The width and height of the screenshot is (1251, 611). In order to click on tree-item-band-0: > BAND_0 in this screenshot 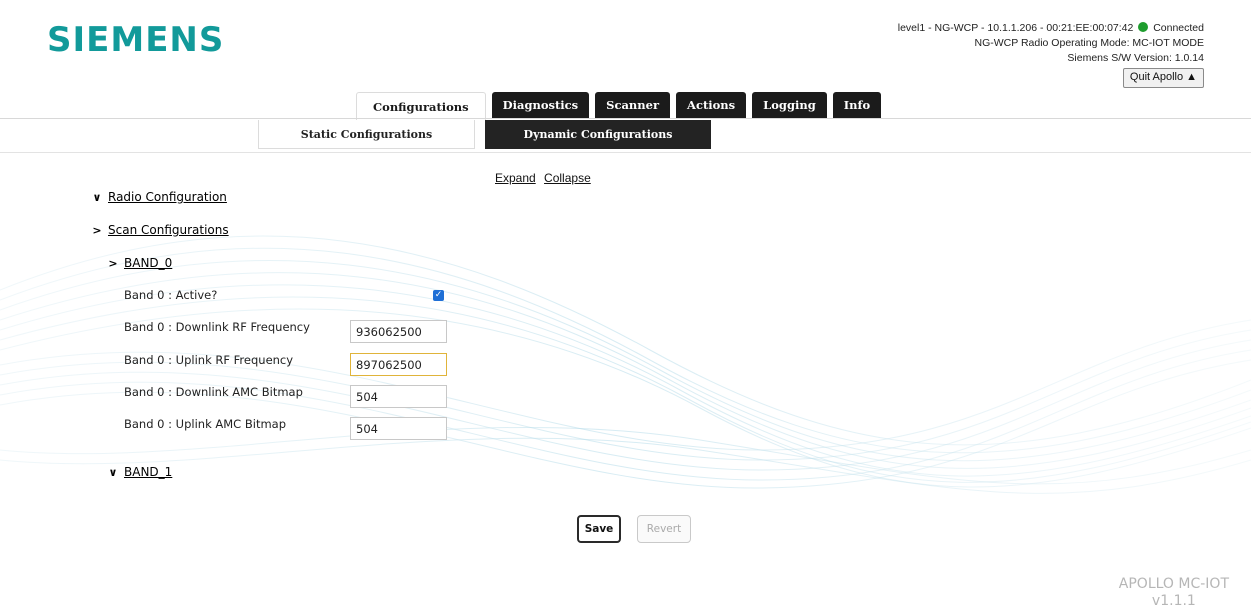, I will do `click(139, 263)`.